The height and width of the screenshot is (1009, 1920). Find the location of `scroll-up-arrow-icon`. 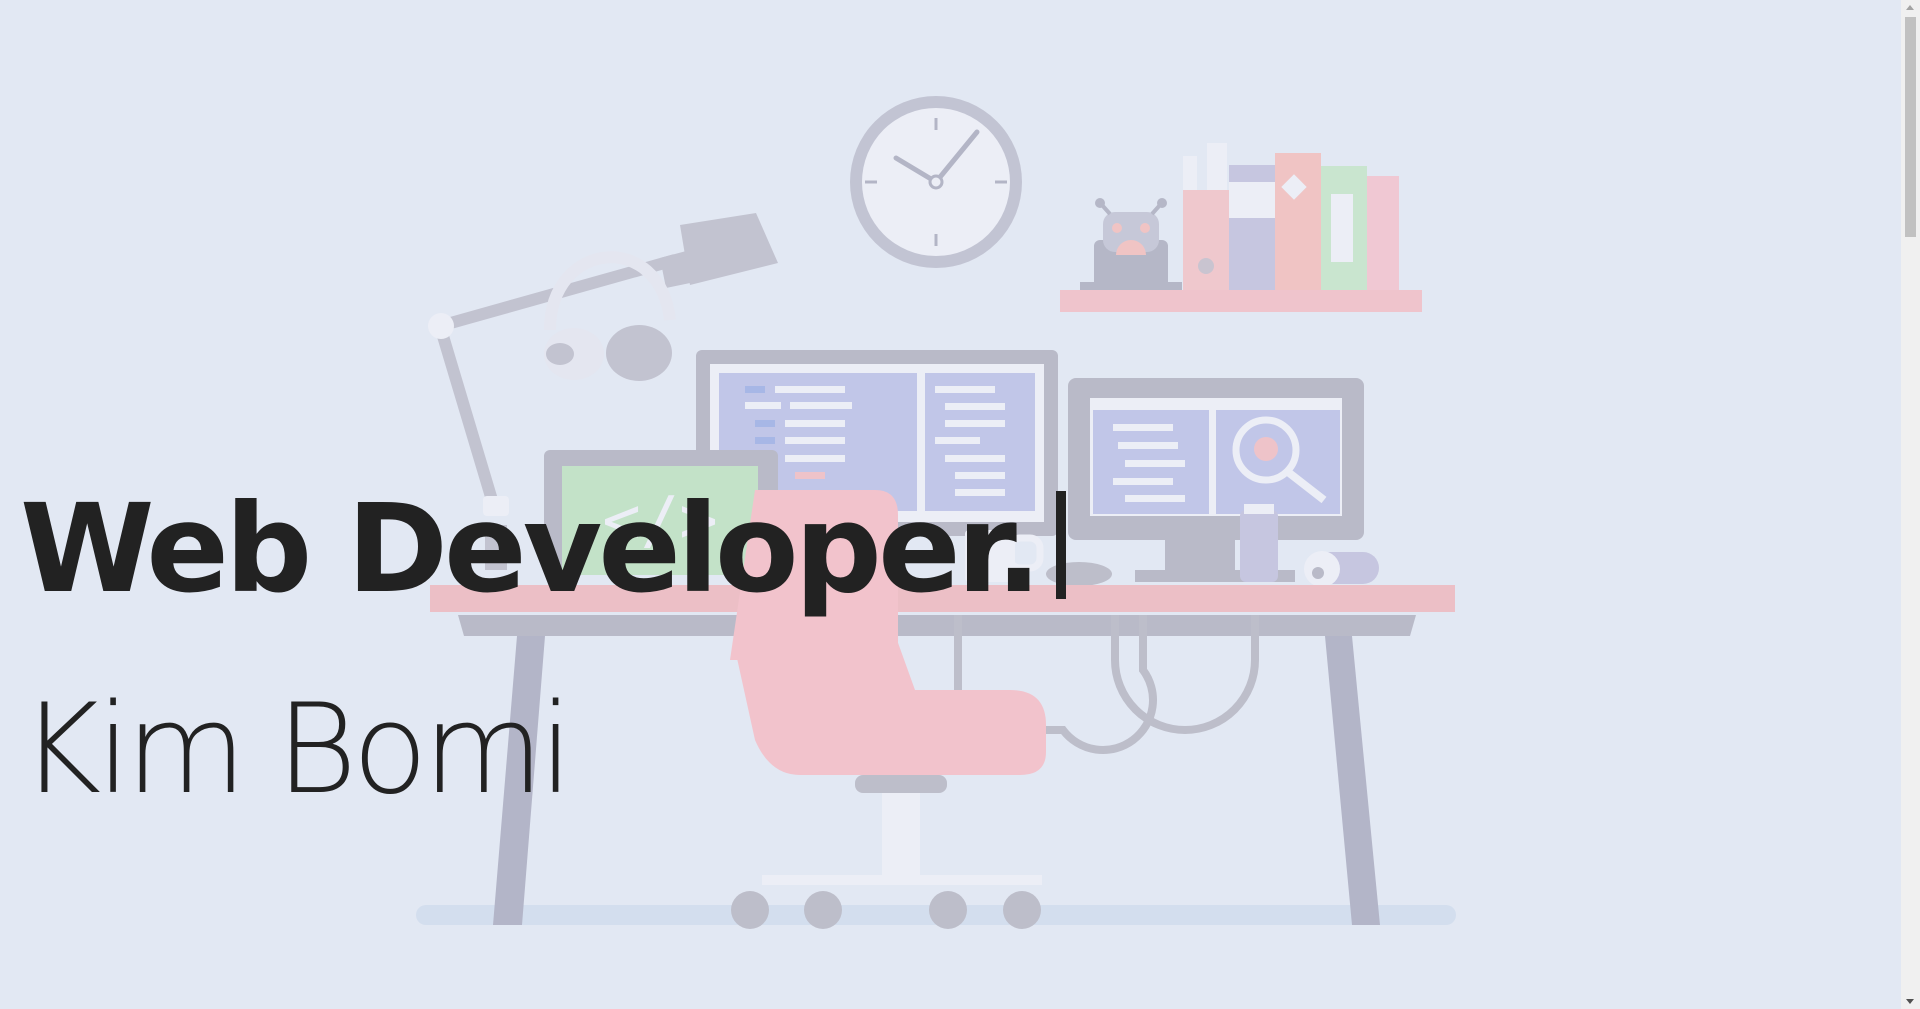

scroll-up-arrow-icon is located at coordinates (1910, 7).